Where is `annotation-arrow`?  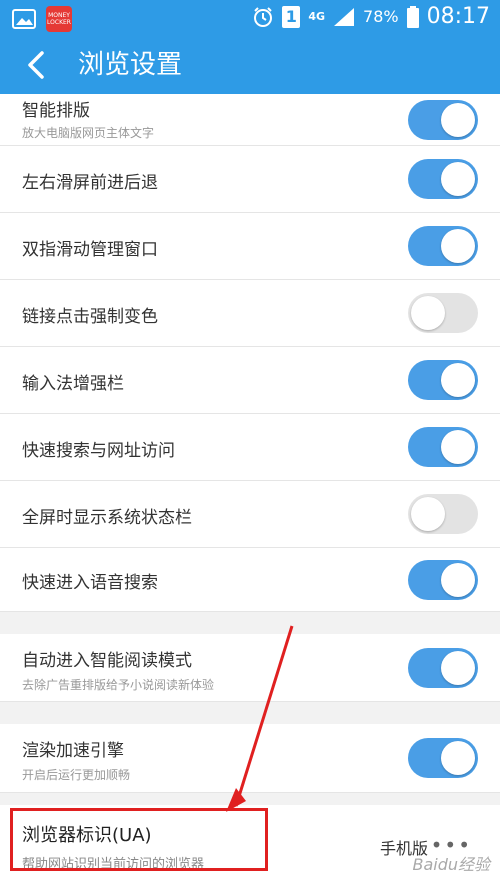
annotation-arrow is located at coordinates (260, 718).